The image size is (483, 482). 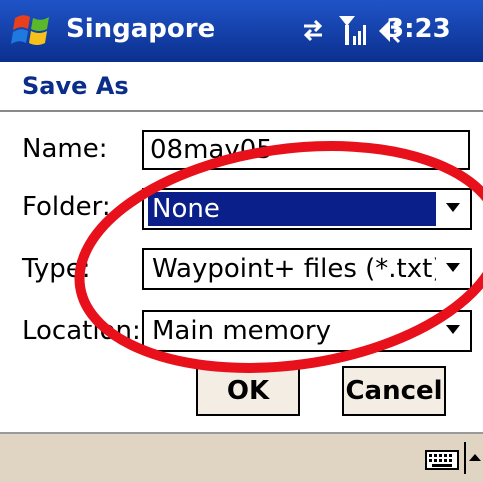 I want to click on location-dropdown-arrow, so click(x=454, y=331).